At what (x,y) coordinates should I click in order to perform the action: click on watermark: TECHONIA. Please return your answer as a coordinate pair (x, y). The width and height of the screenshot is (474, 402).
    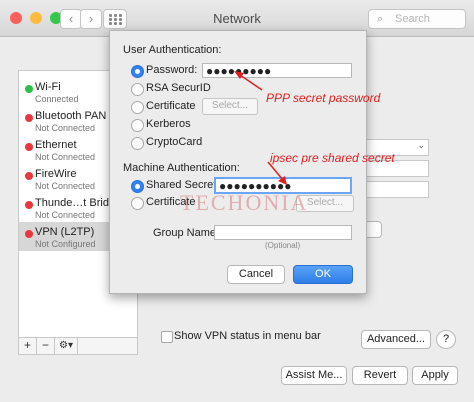
    Looking at the image, I should click on (244, 202).